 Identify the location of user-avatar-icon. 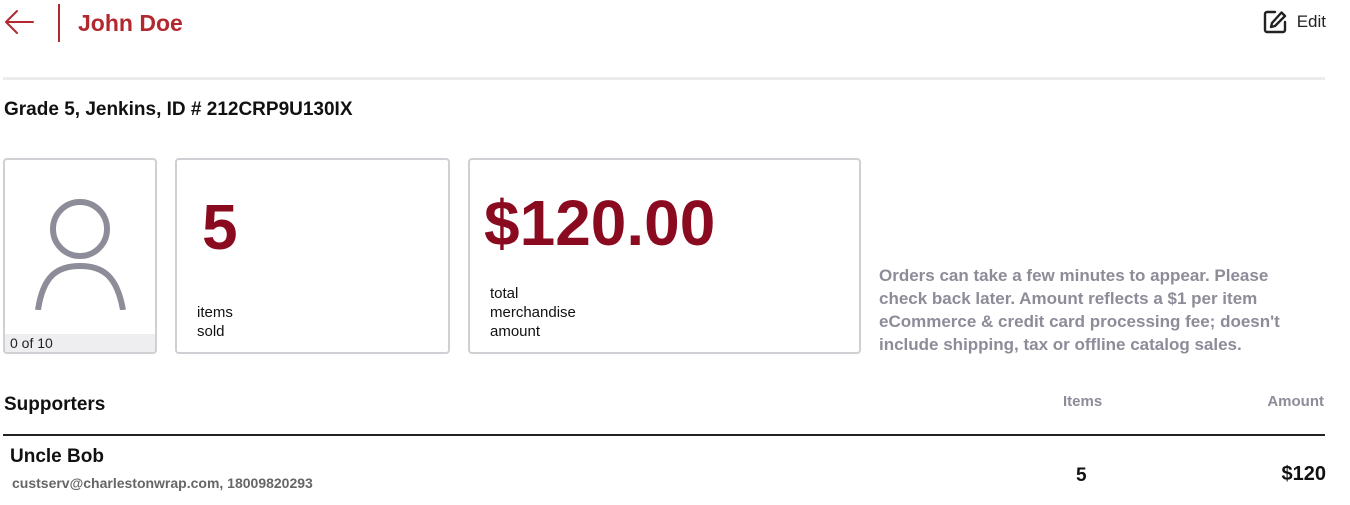
(80, 254).